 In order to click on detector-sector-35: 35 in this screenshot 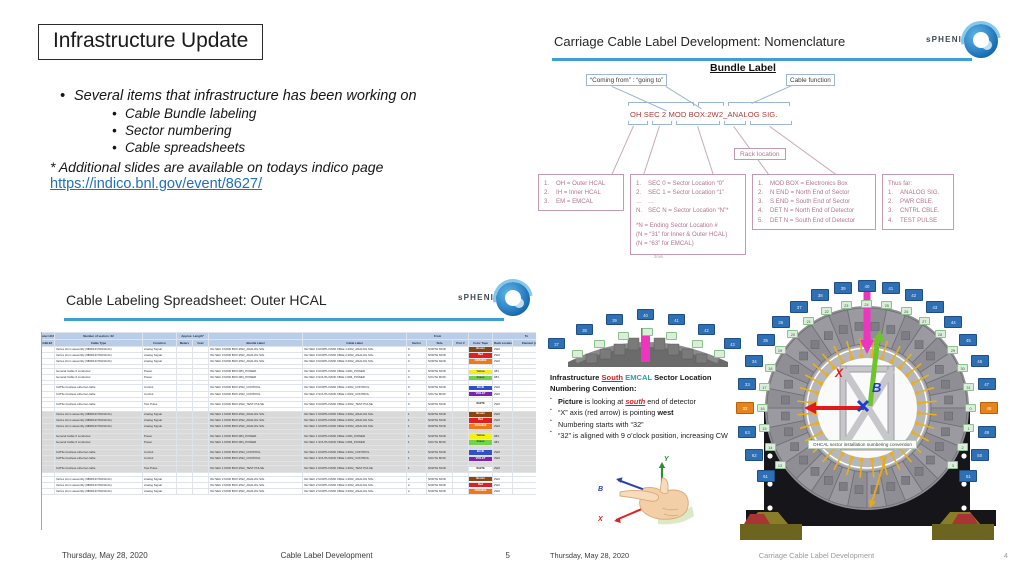, I will do `click(765, 340)`.